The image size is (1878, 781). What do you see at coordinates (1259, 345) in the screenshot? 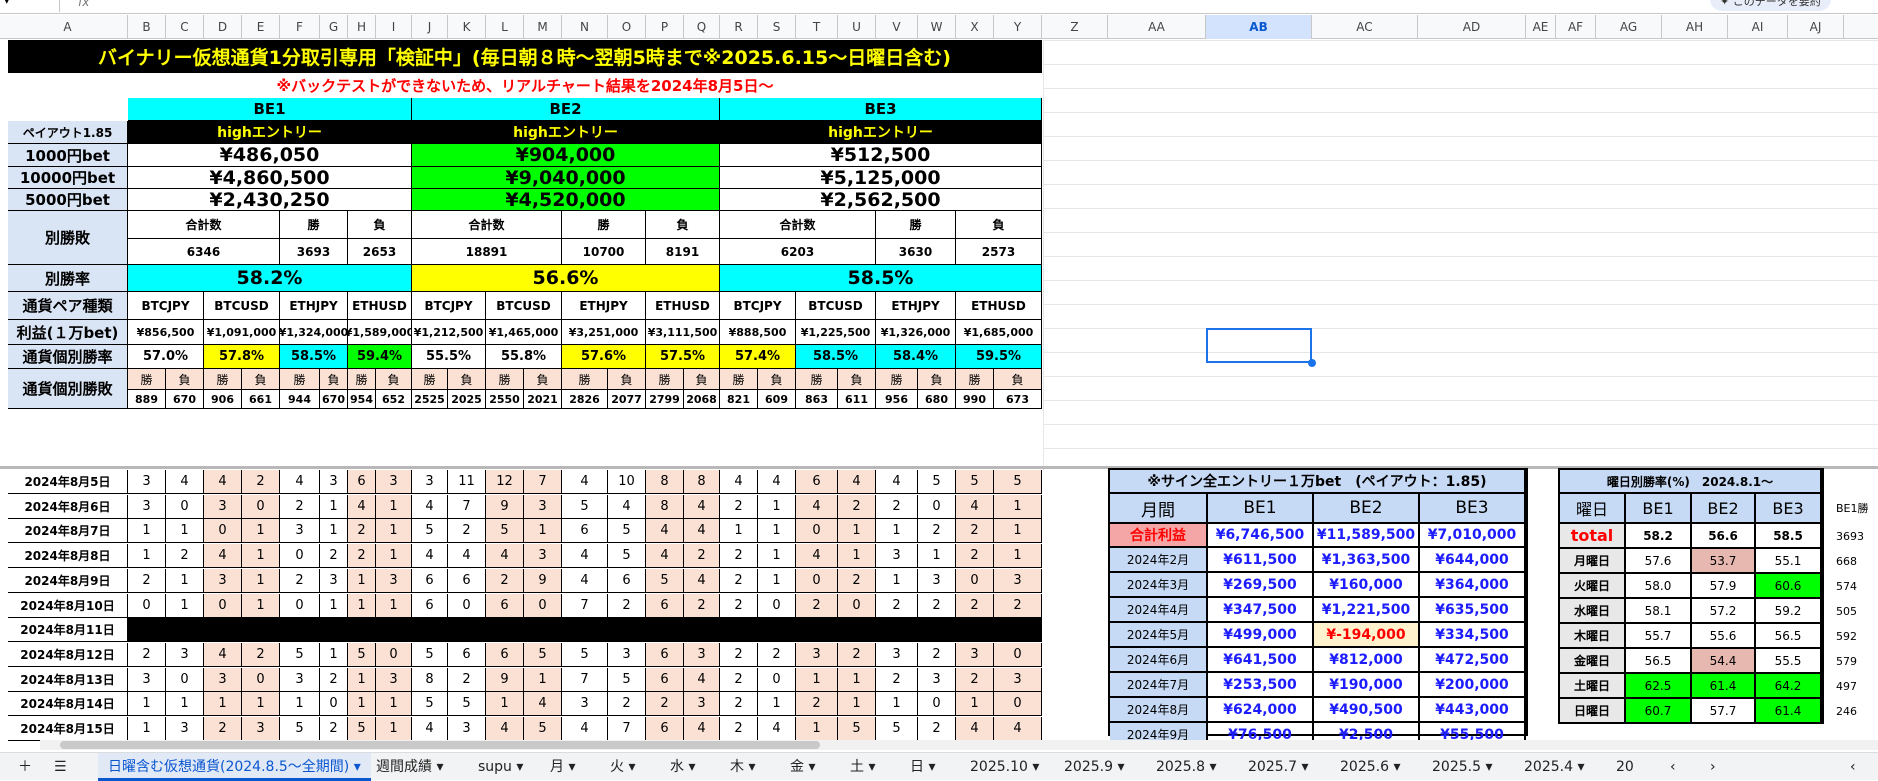
I see `selected-cell` at bounding box center [1259, 345].